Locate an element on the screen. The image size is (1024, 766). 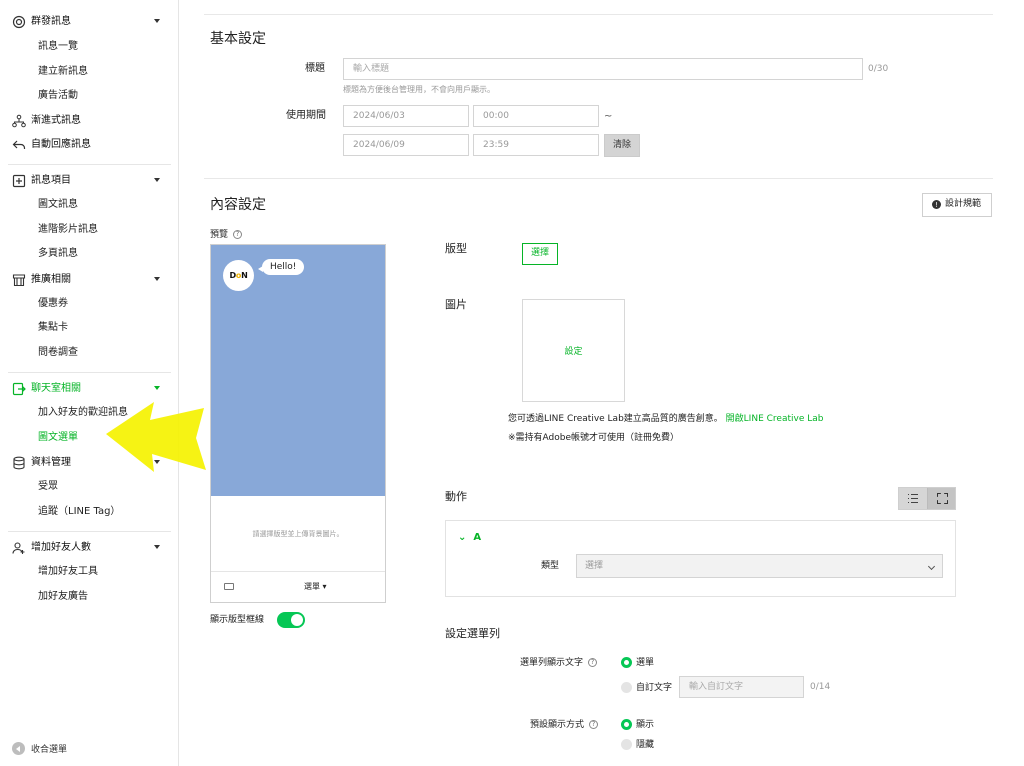
radio-hide is located at coordinates (626, 744).